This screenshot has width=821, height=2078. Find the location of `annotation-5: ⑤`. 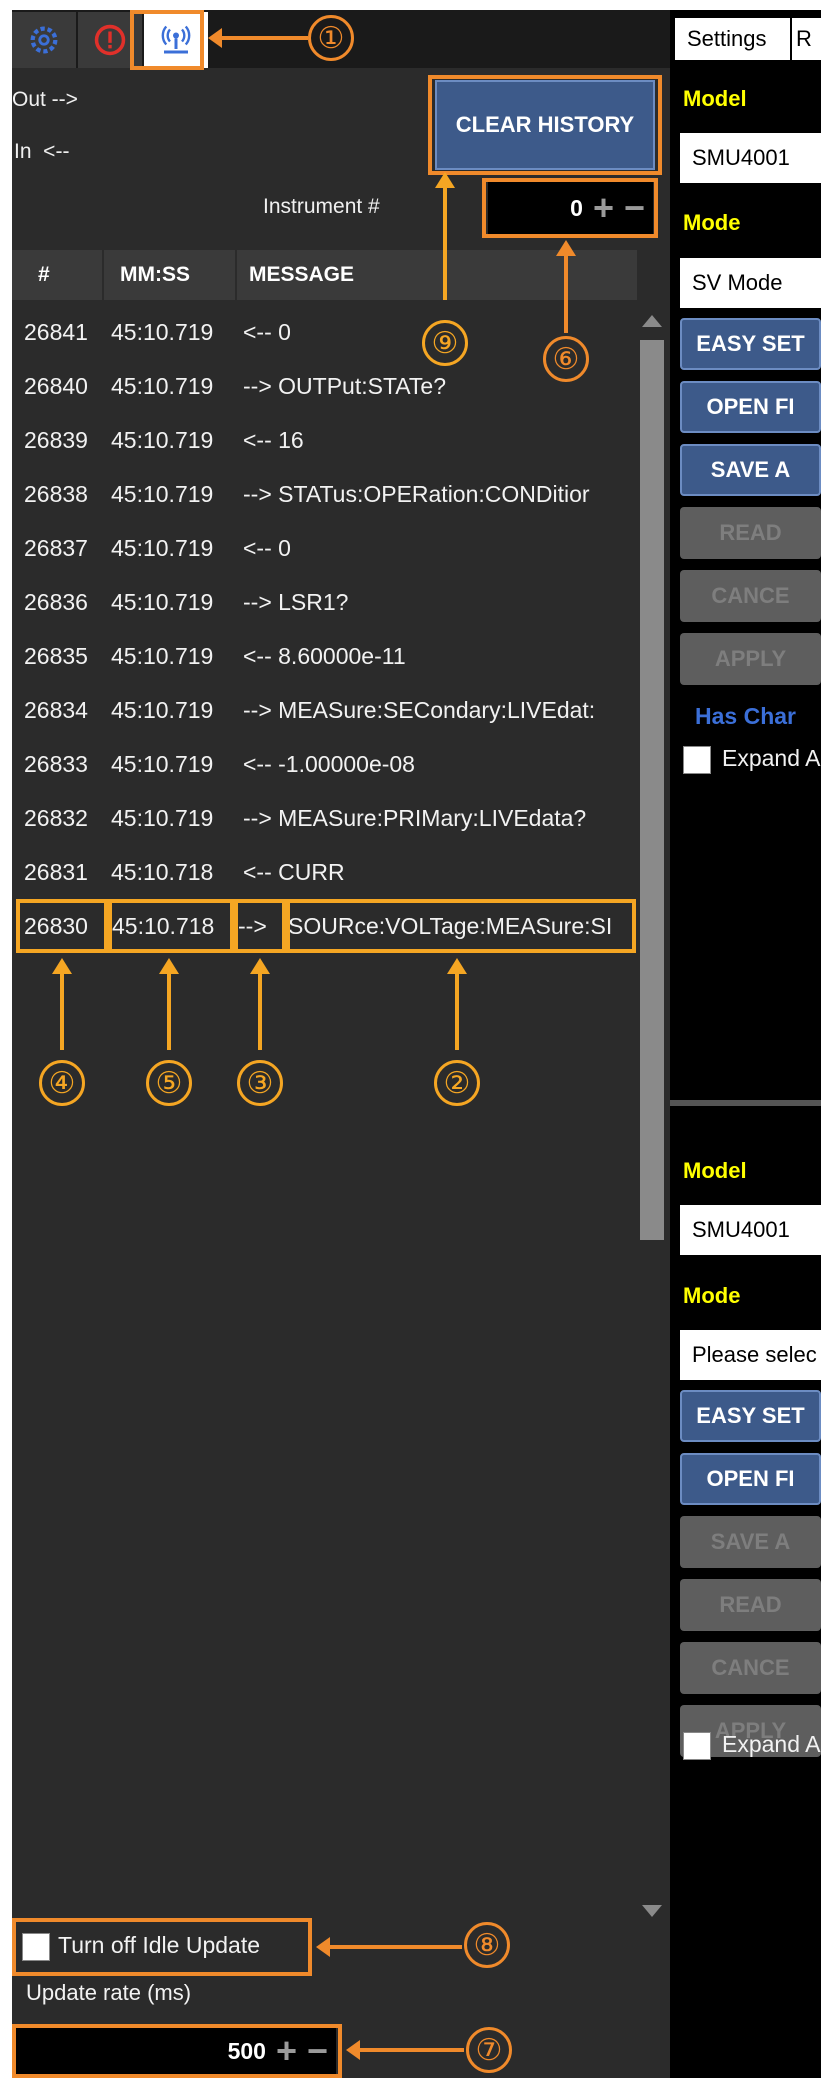

annotation-5: ⑤ is located at coordinates (169, 1083).